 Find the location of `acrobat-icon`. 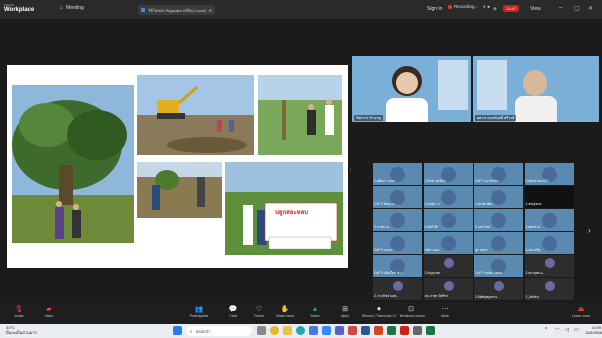

acrobat-icon is located at coordinates (404, 330).